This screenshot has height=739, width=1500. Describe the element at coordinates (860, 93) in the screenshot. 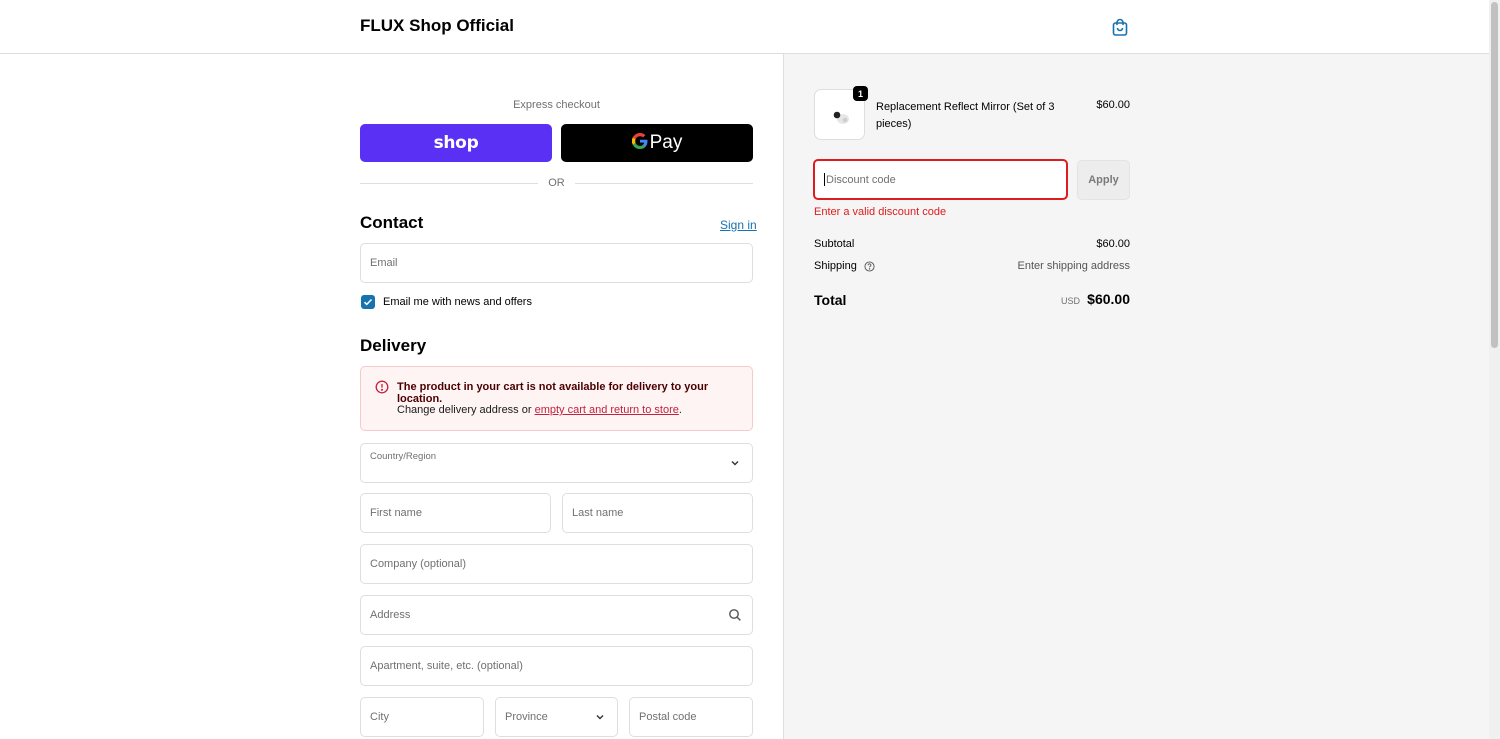

I see `quantity-badge: 1` at that location.